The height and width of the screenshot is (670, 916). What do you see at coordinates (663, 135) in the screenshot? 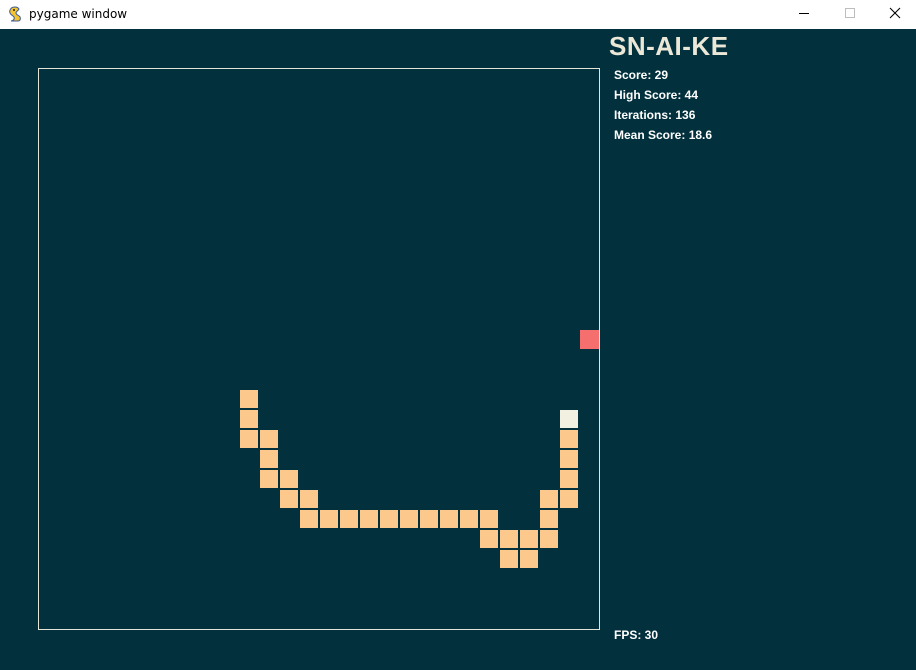
I see `mean-score-label: Mean Score: 18.6` at bounding box center [663, 135].